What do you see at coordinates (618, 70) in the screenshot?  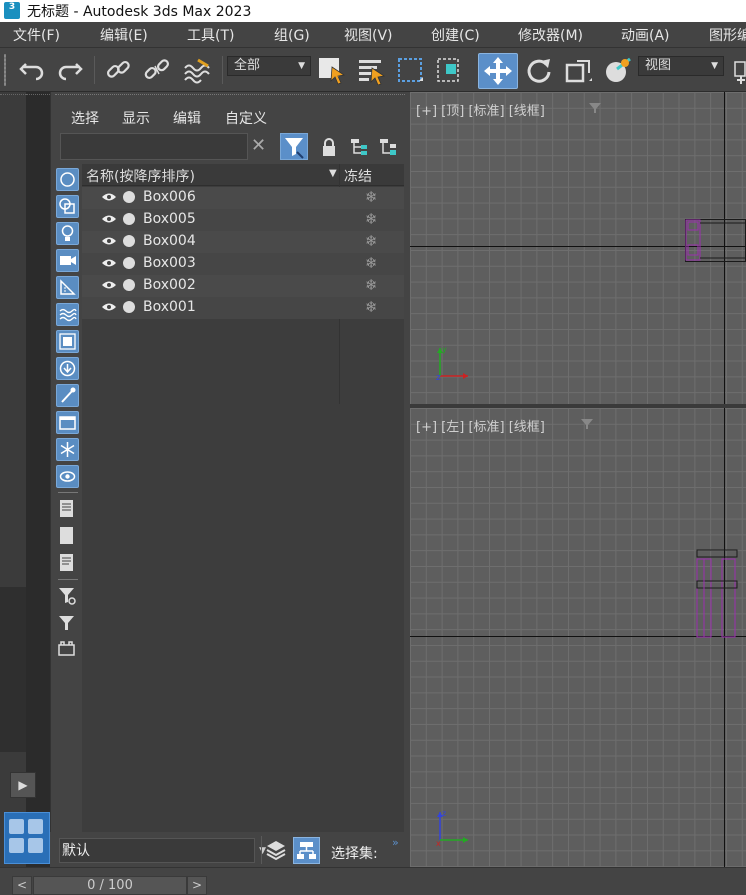 I see `pivot-icon` at bounding box center [618, 70].